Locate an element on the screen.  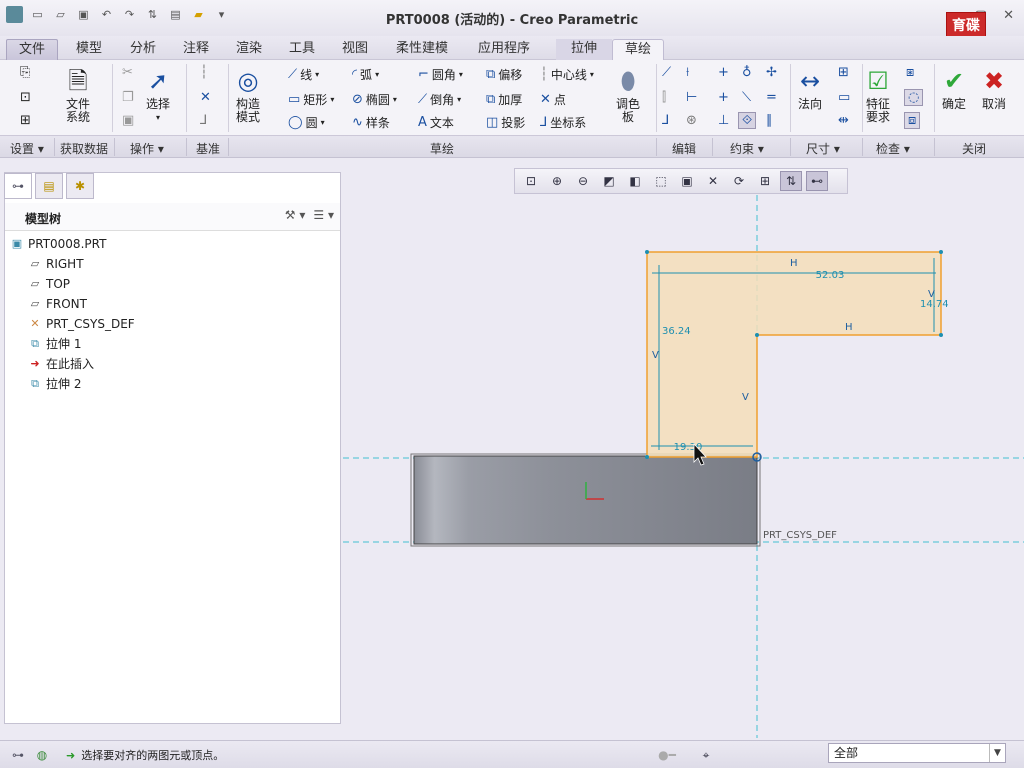
file-system-button: 🗎 文件 系统 is located at coordinates (78, 94).